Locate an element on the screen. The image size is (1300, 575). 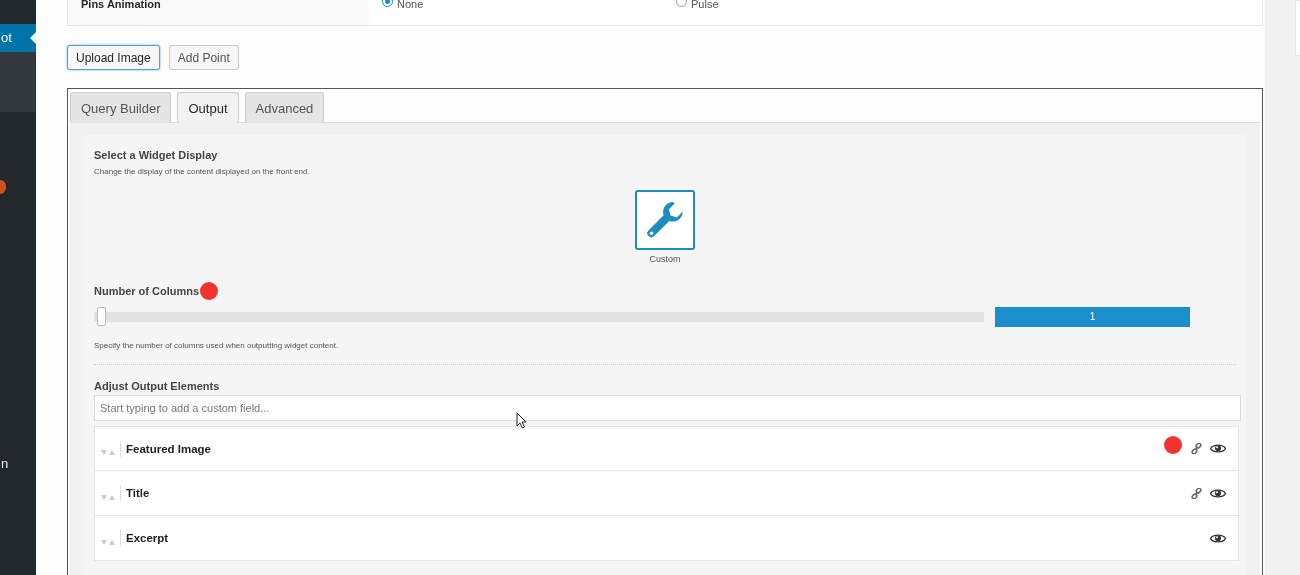
output-element-row: Excerpt is located at coordinates (666, 538).